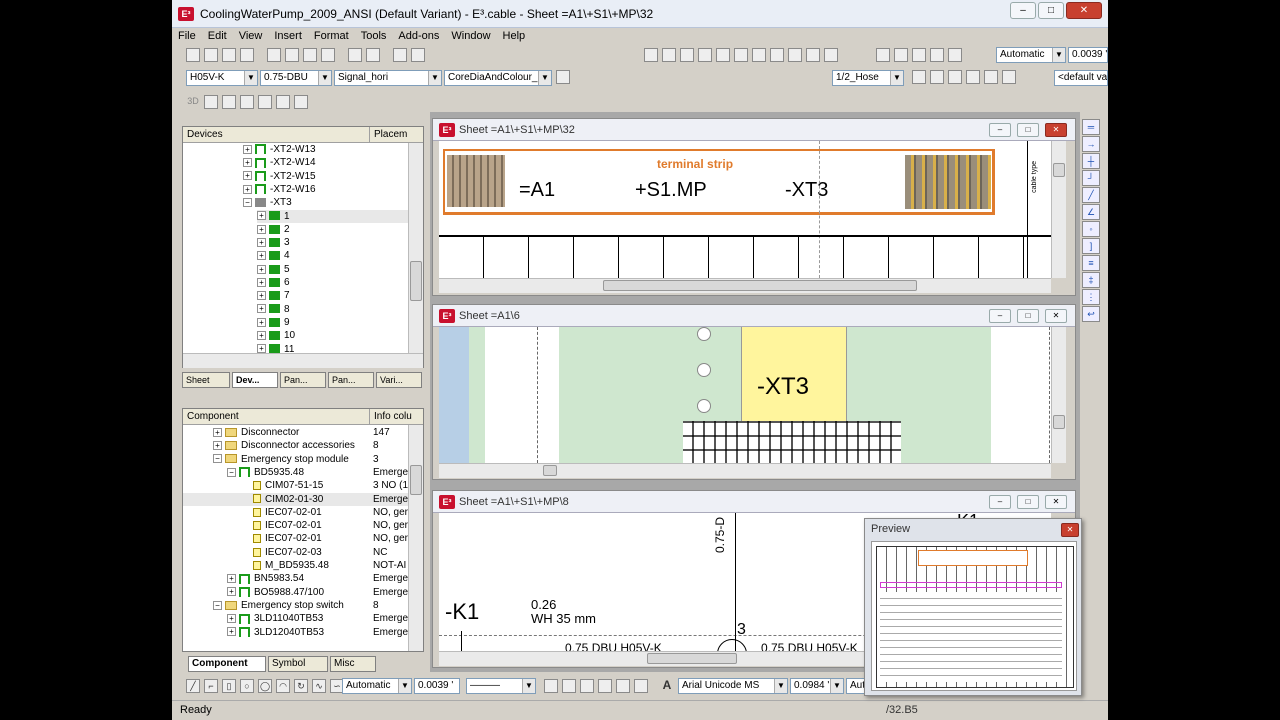  I want to click on wire-split-icon, so click(973, 77).